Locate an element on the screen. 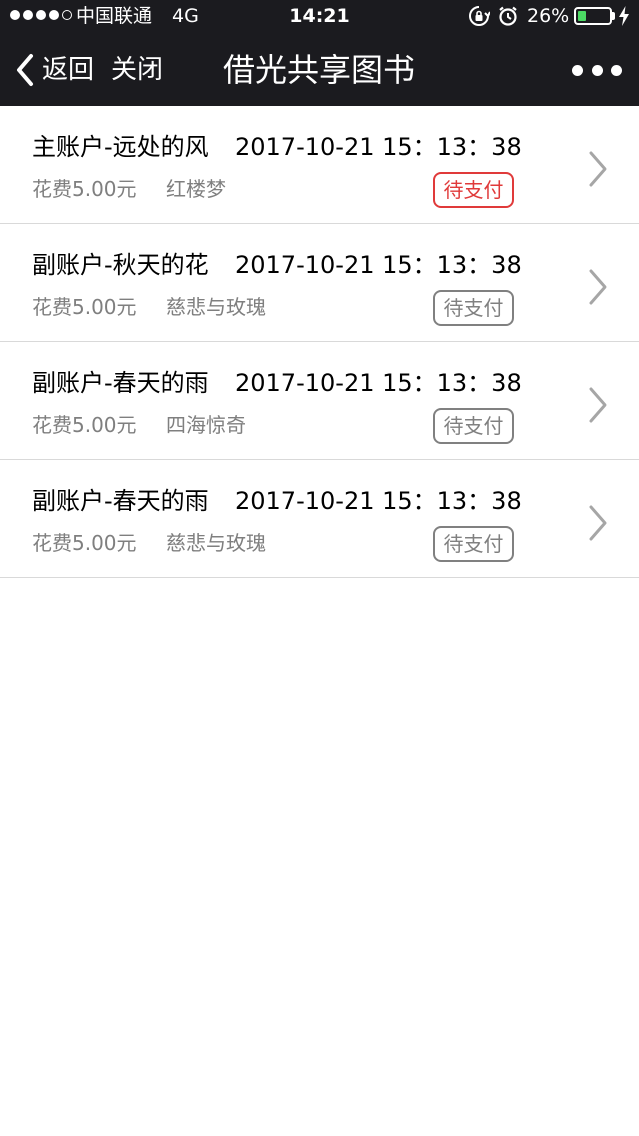 The height and width of the screenshot is (1136, 639). book-title: 四海惊奇 is located at coordinates (206, 425).